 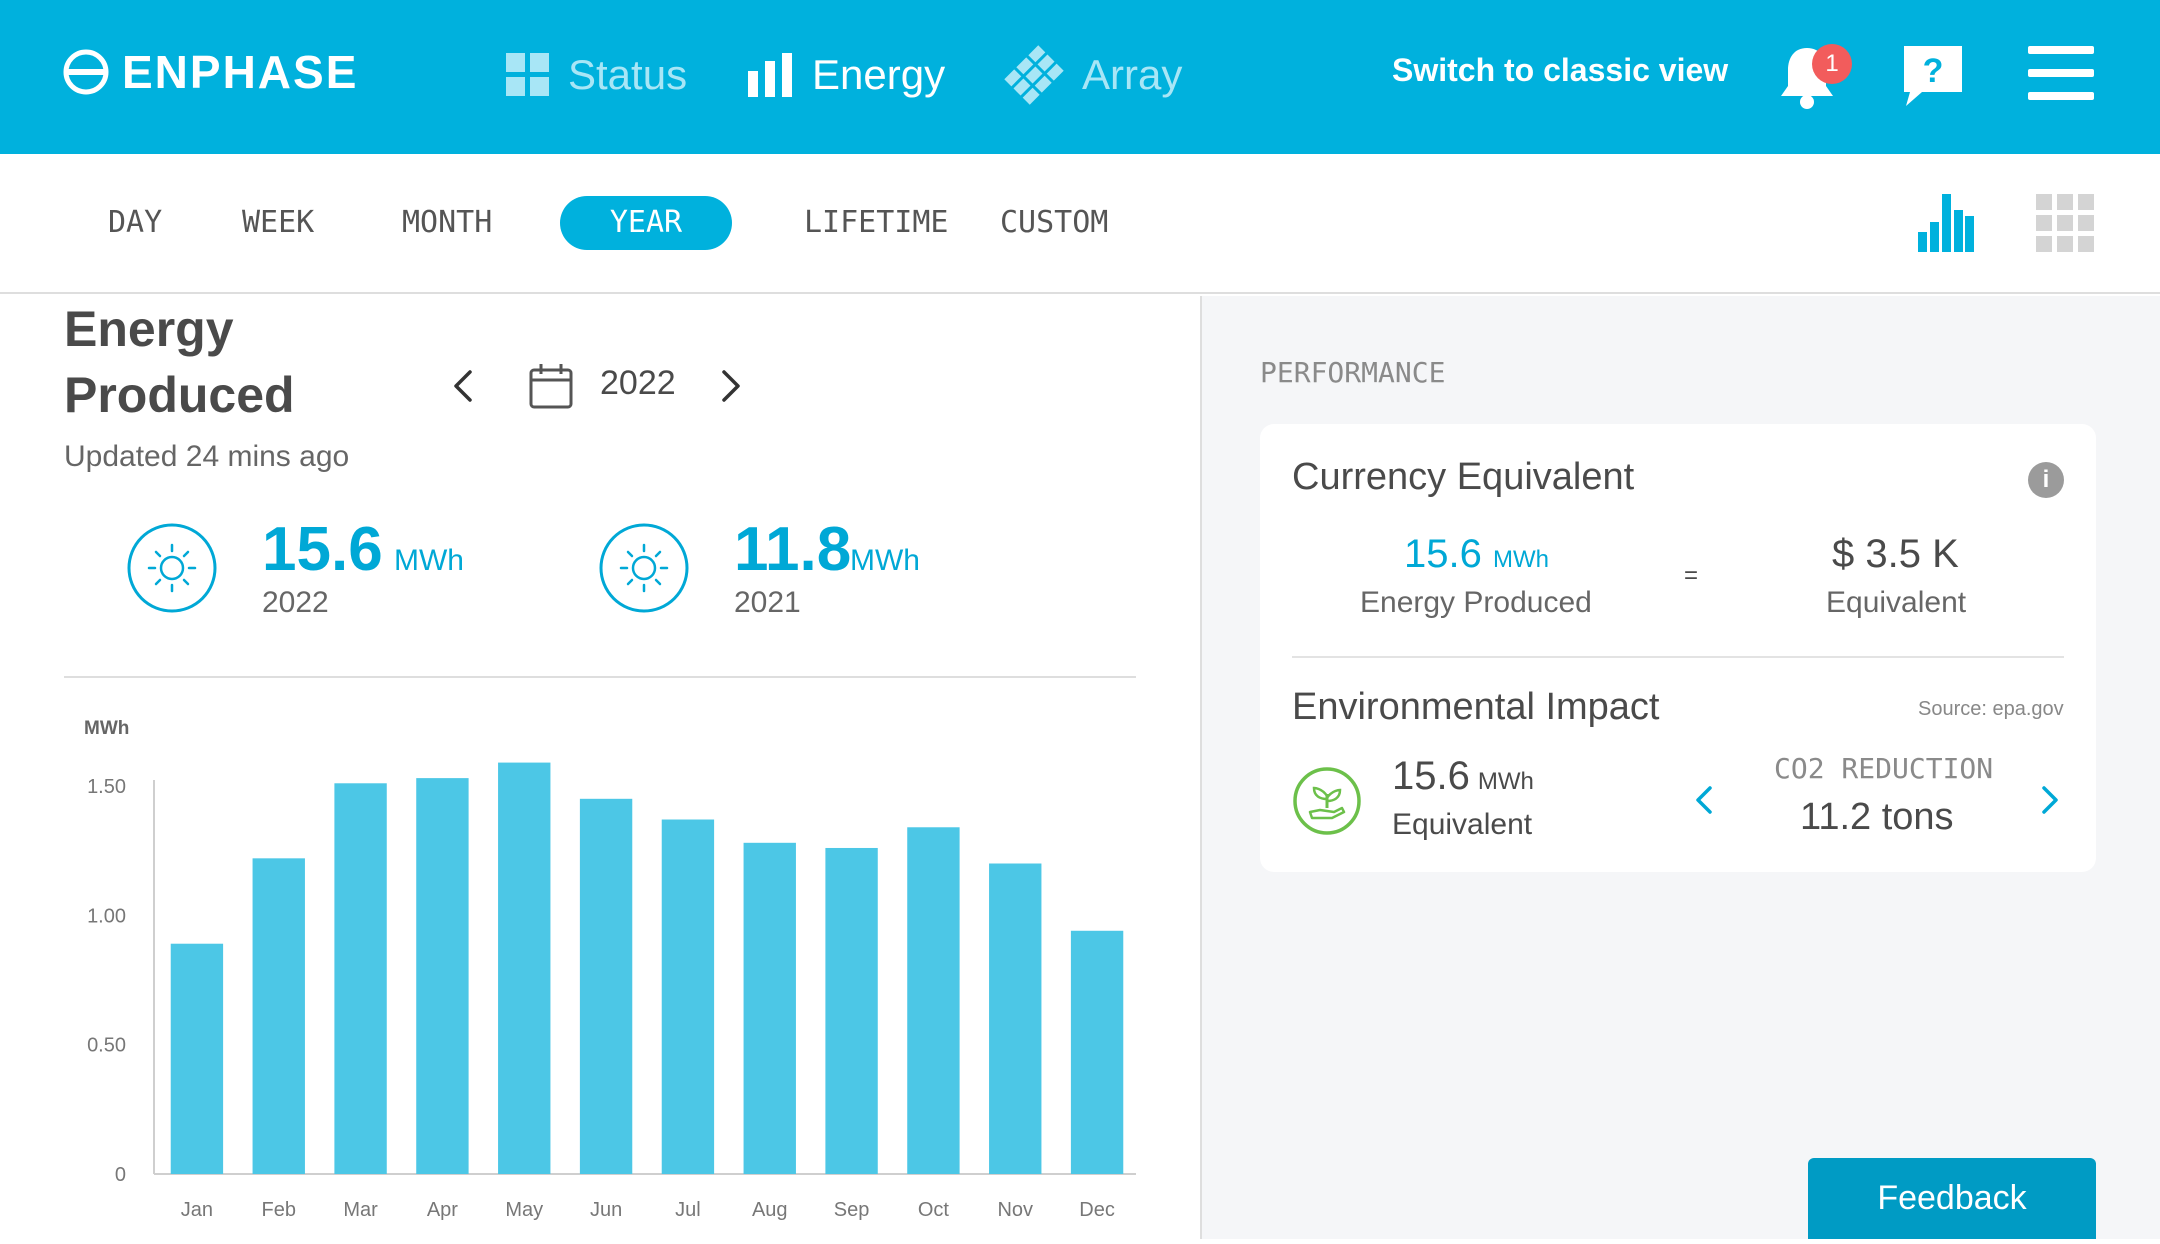 What do you see at coordinates (1560, 70) in the screenshot?
I see `switch-classic-view-link: Switch to classic view` at bounding box center [1560, 70].